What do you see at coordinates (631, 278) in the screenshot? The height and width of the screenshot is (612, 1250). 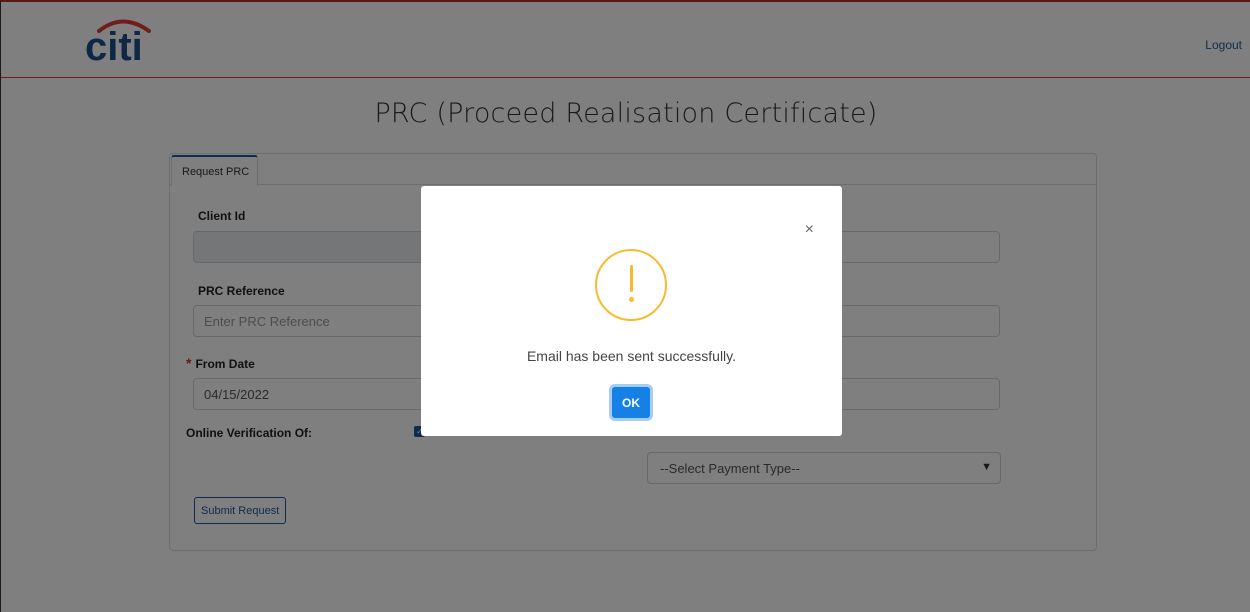 I see `warning-icon-bar` at bounding box center [631, 278].